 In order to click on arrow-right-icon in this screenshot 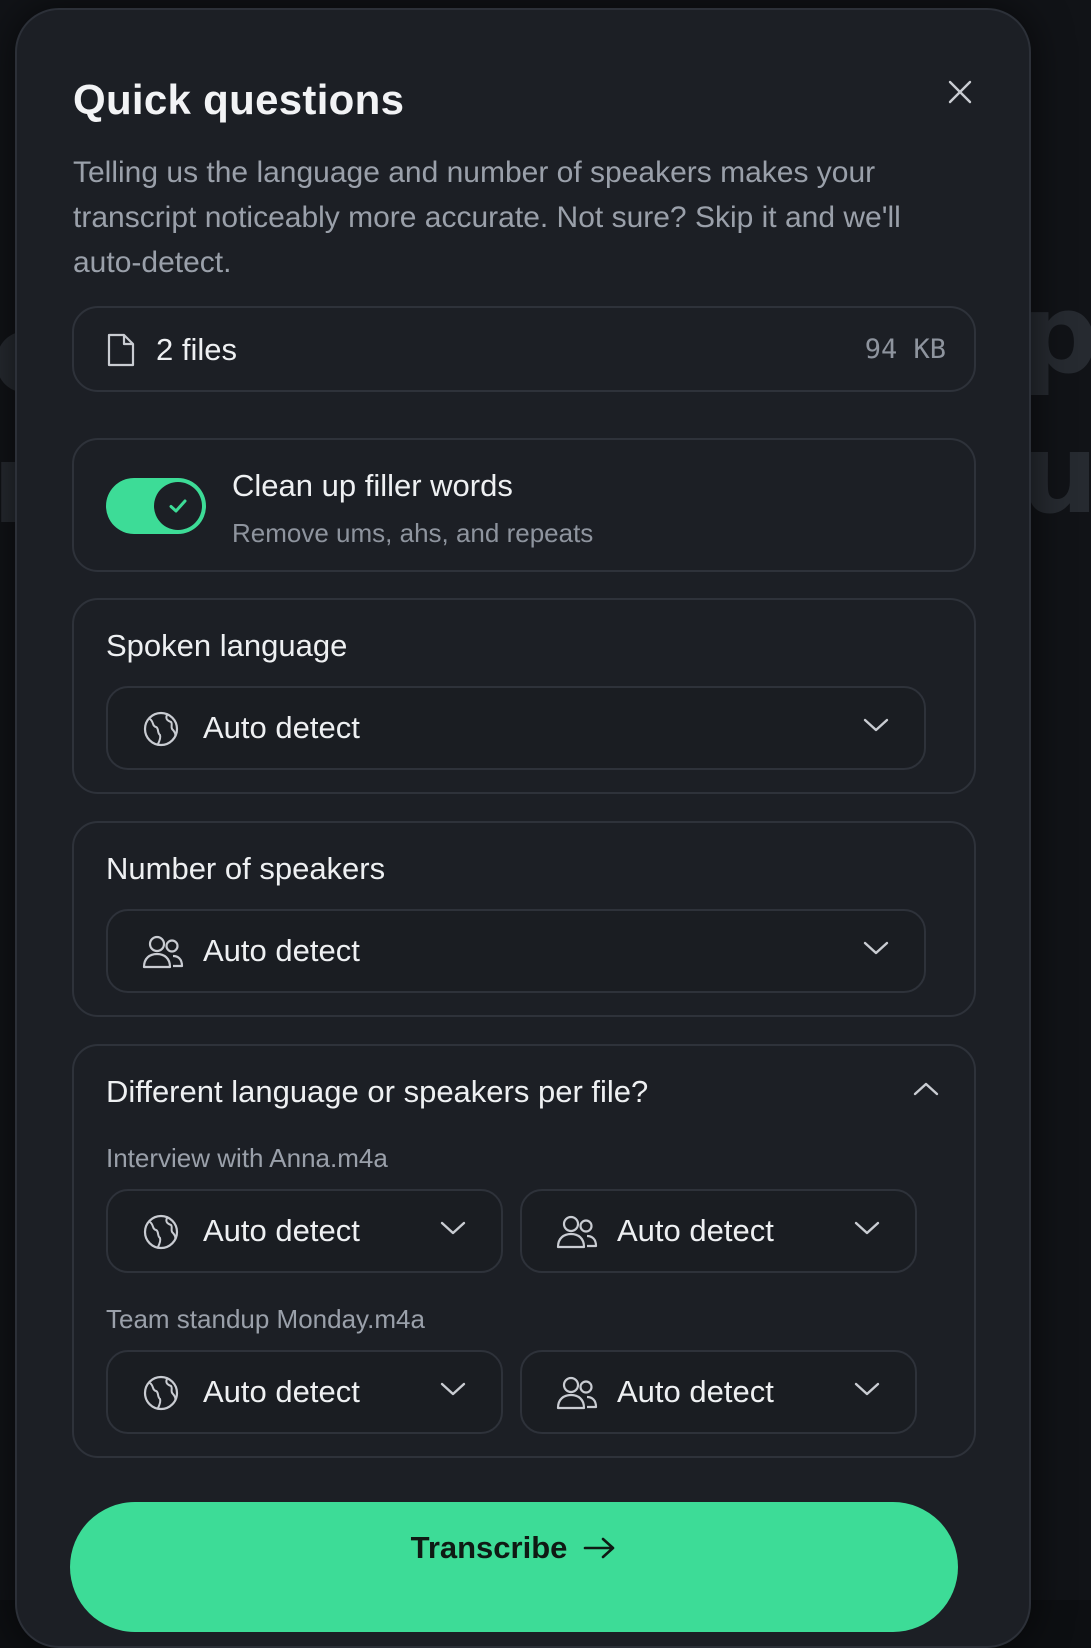, I will do `click(599, 1548)`.